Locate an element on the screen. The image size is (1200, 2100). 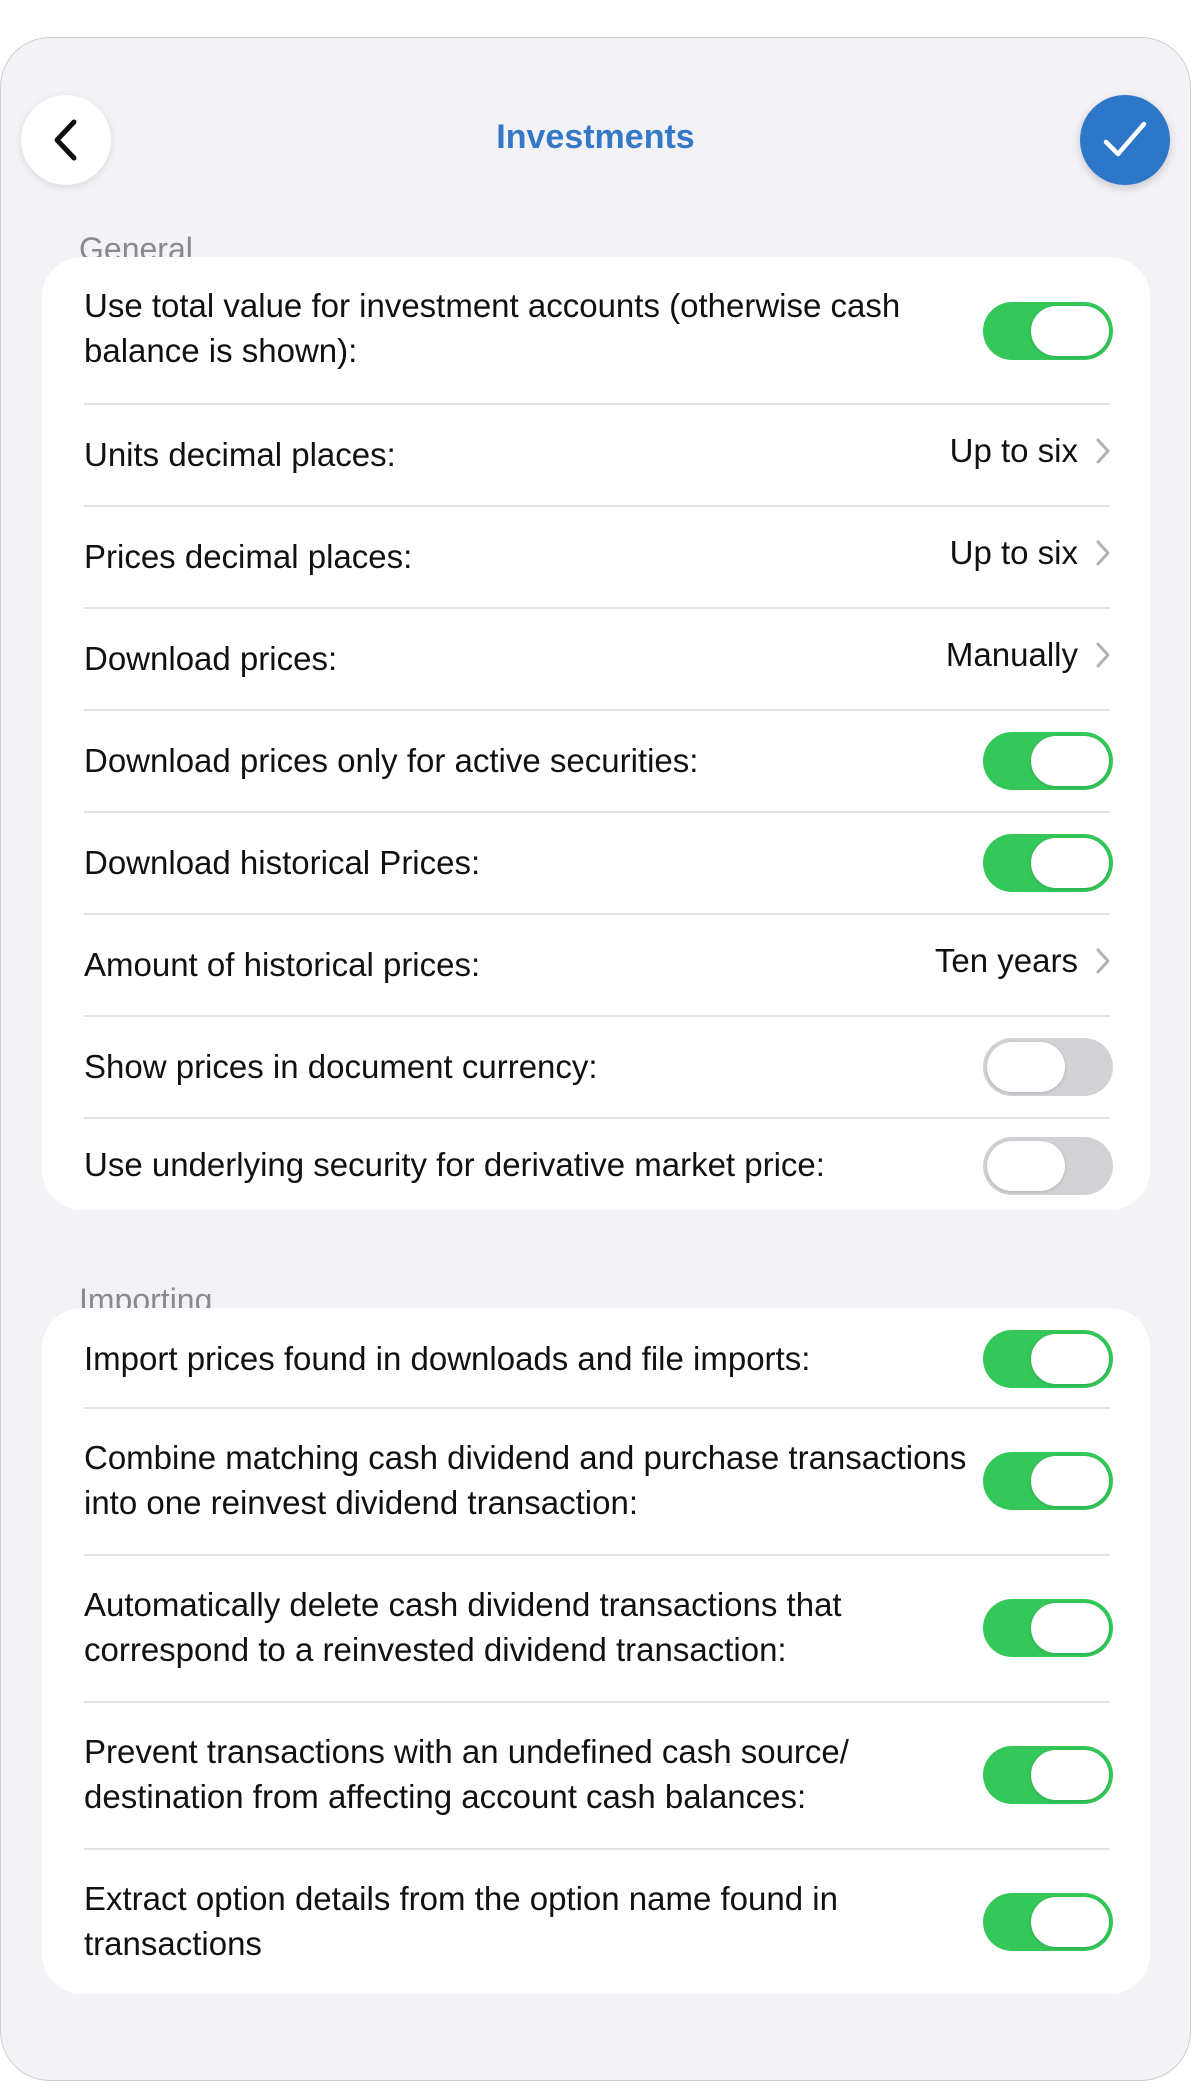
value-selector: Ten years is located at coordinates (1022, 961).